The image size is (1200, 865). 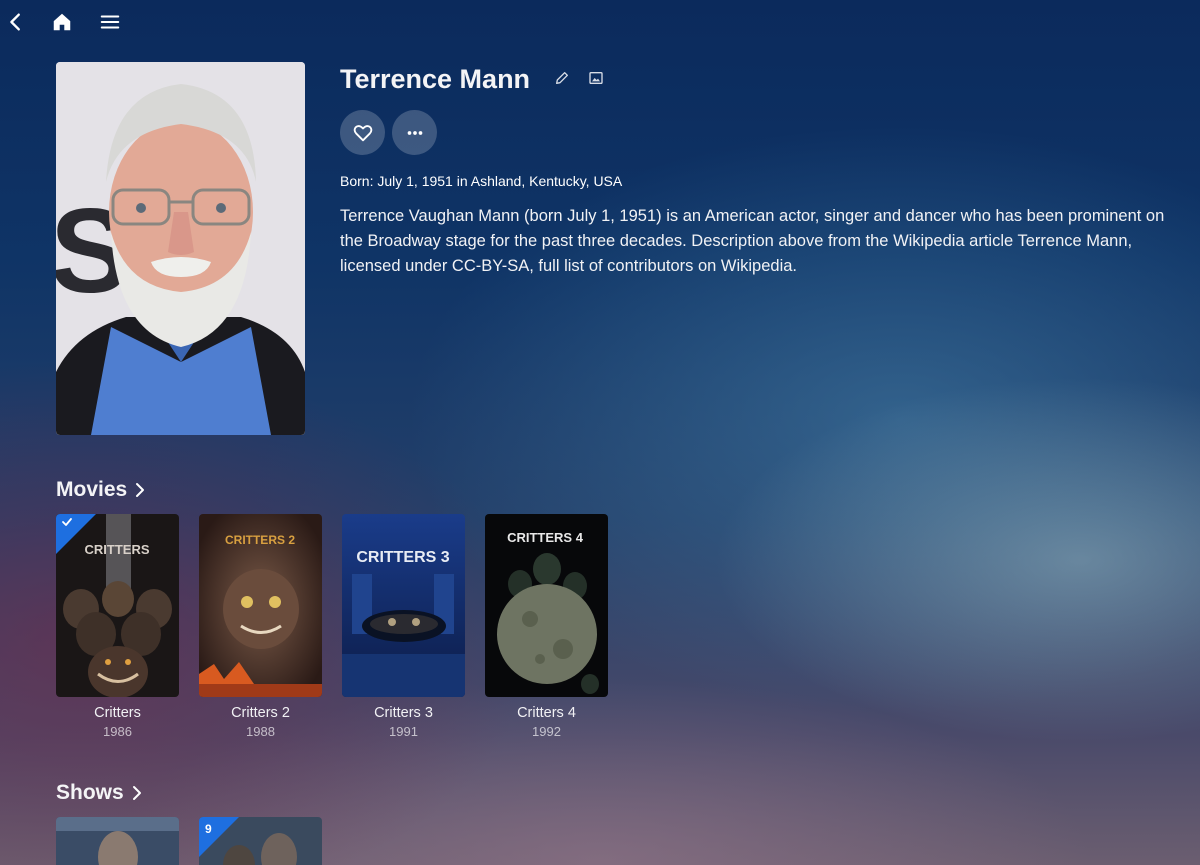 I want to click on shows-section-header: Shows, so click(x=100, y=793).